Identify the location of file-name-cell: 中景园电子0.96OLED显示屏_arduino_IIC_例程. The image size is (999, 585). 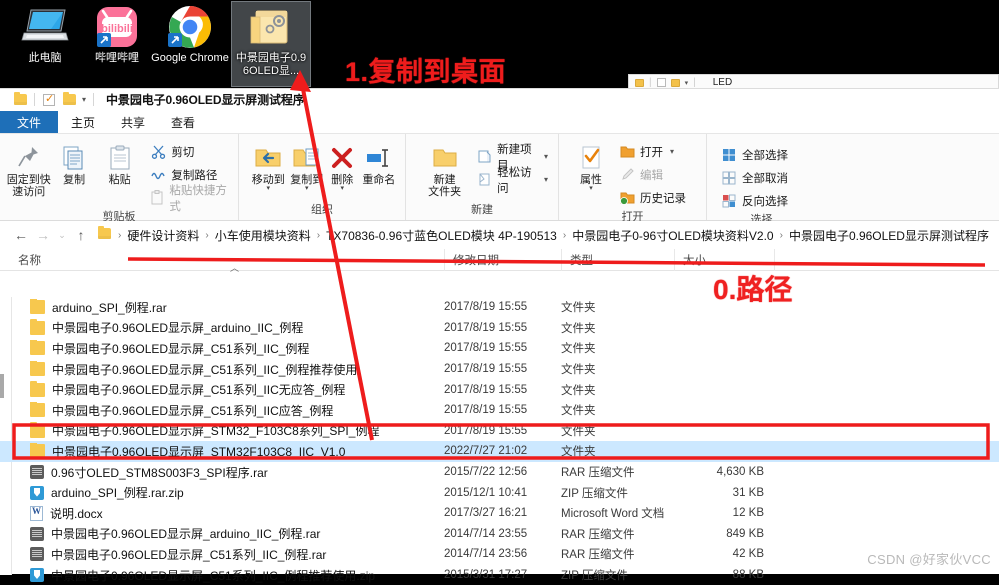
(222, 327).